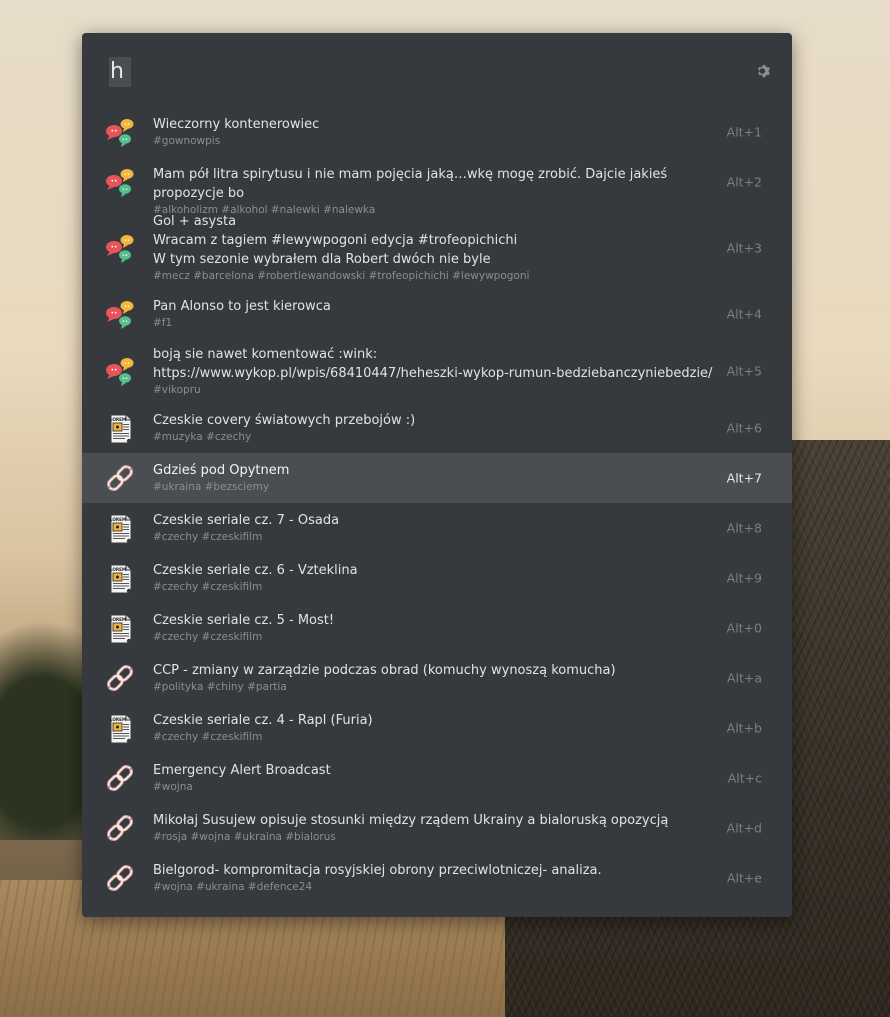  Describe the element at coordinates (263, 720) in the screenshot. I see `result-title: Czeskie seriale cz. 4 - Rapl (Furia)` at that location.